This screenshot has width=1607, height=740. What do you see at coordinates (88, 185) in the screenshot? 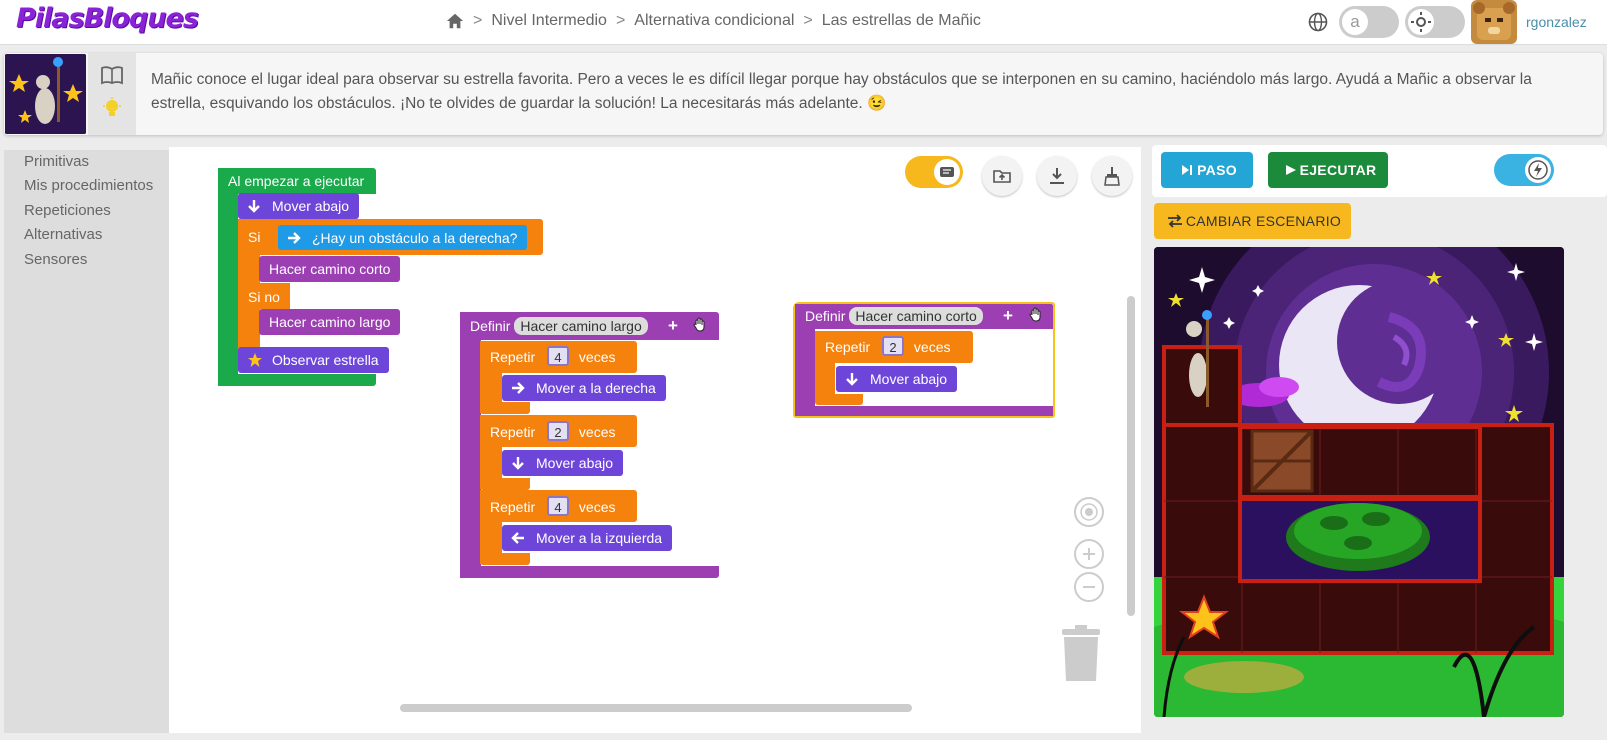
I see `toolbox-category-procedimientos: Mis procedimientos` at bounding box center [88, 185].